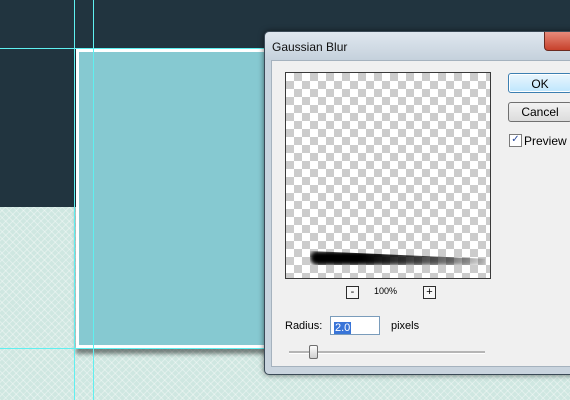 This screenshot has width=570, height=400. I want to click on radius-slider-thumb, so click(313, 352).